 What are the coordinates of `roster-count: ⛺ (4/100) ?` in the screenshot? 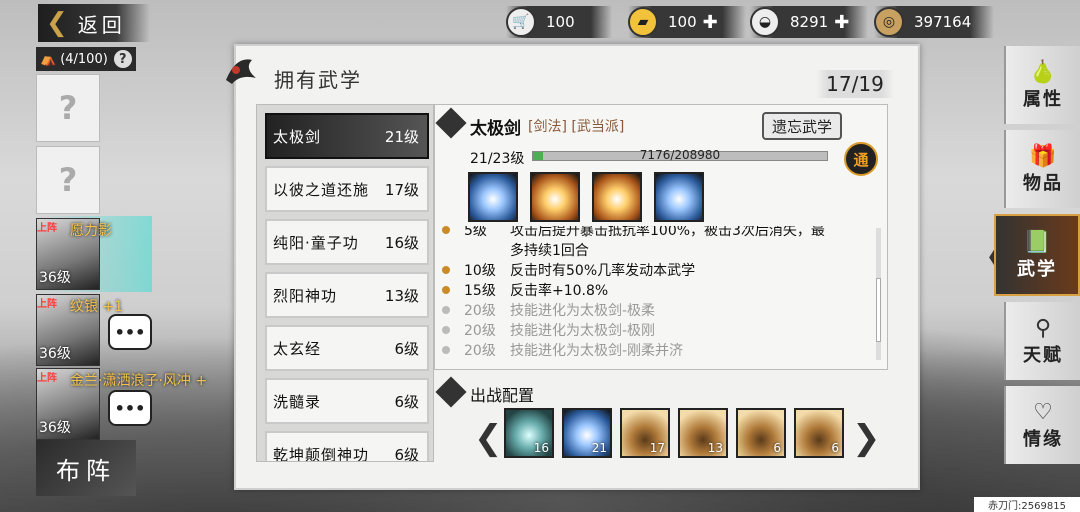 It's located at (86, 59).